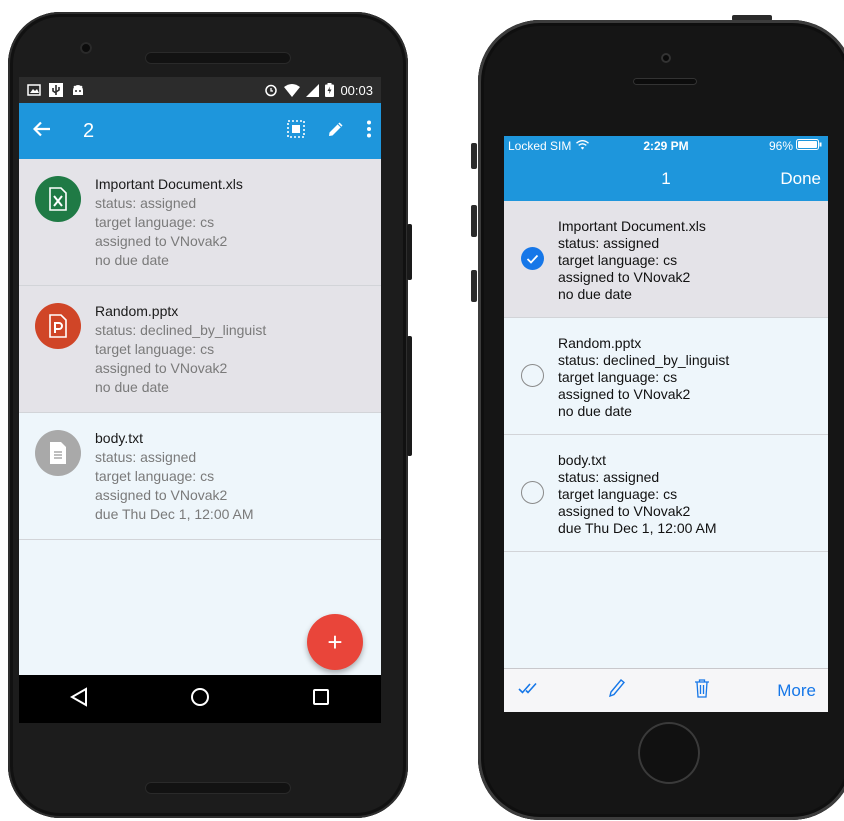  What do you see at coordinates (702, 690) in the screenshot?
I see `trash-icon` at bounding box center [702, 690].